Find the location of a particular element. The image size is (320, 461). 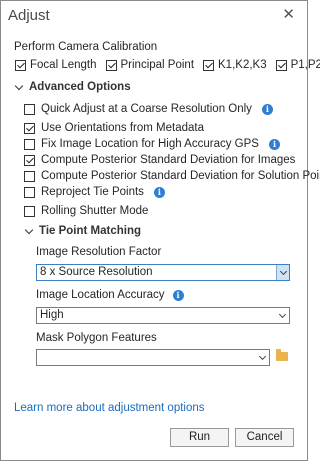

p-coefficients-checkbox is located at coordinates (281, 65).